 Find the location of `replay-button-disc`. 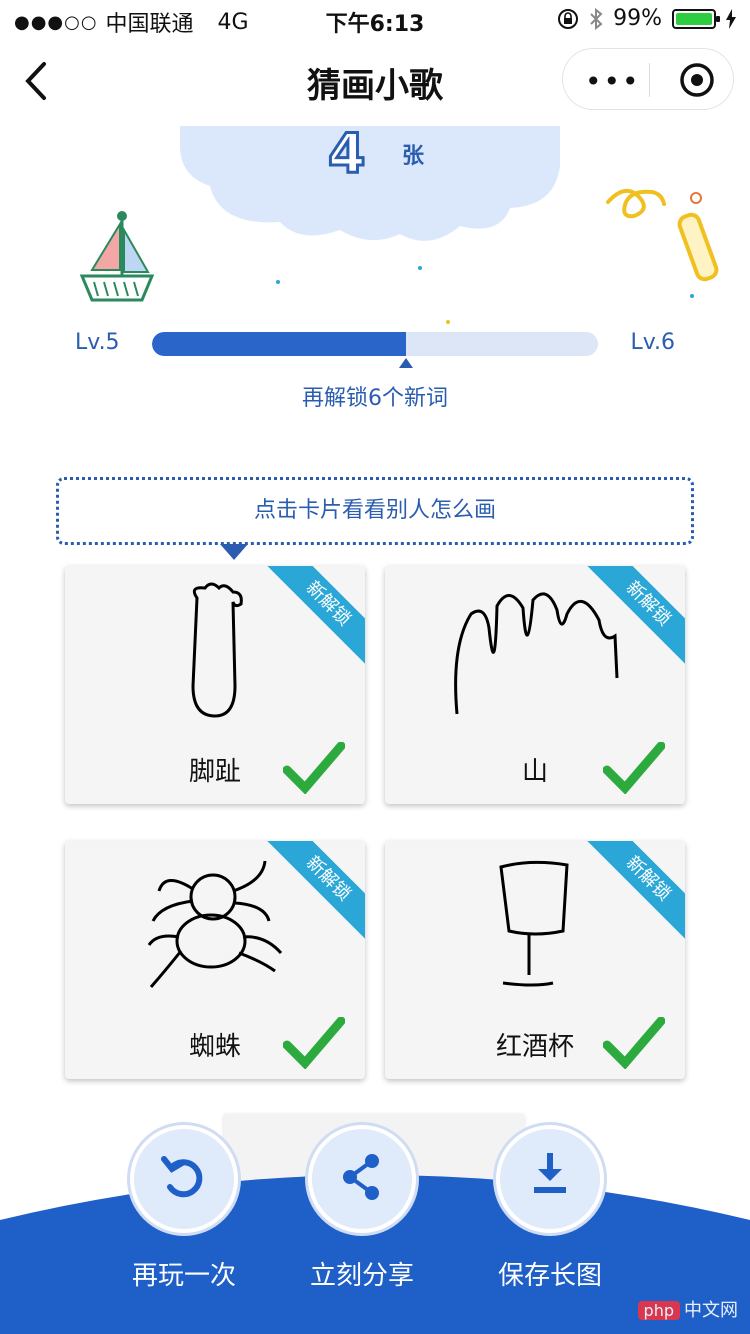

replay-button-disc is located at coordinates (184, 1186).